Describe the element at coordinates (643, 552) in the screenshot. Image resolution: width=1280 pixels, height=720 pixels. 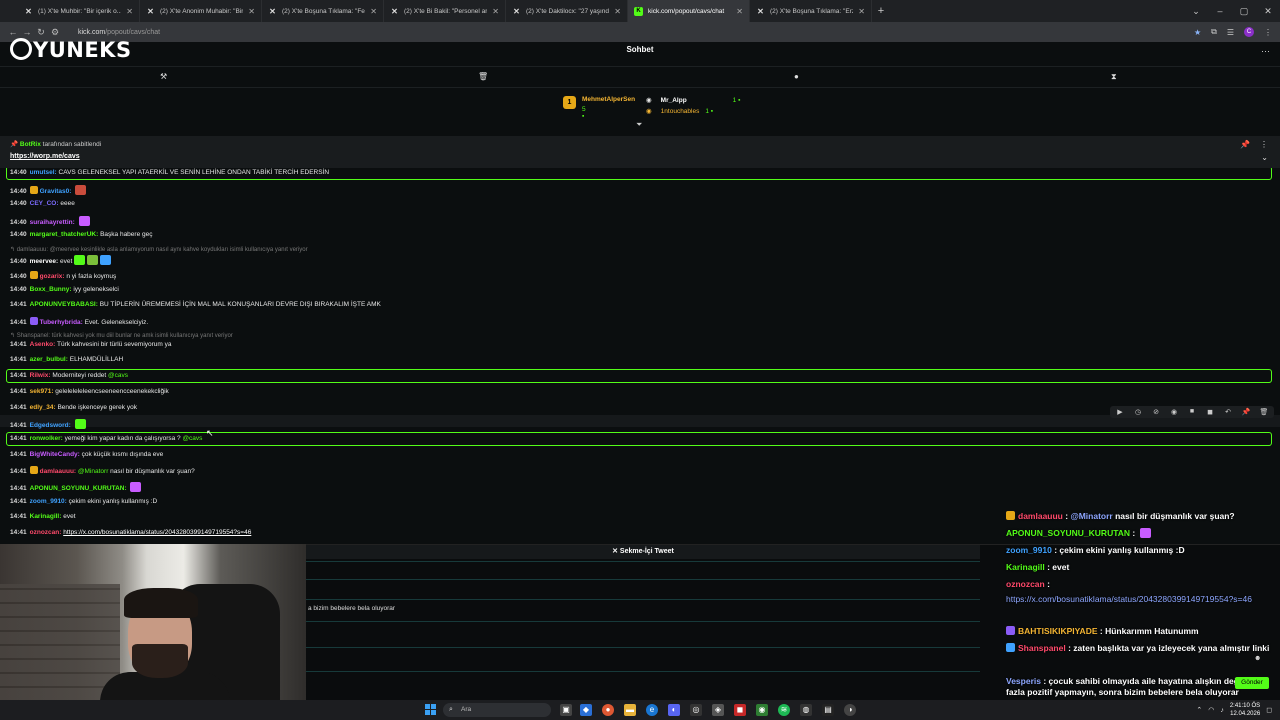
I see `tweet-panel-header: ✕ Sekme-İçi Tweet` at that location.